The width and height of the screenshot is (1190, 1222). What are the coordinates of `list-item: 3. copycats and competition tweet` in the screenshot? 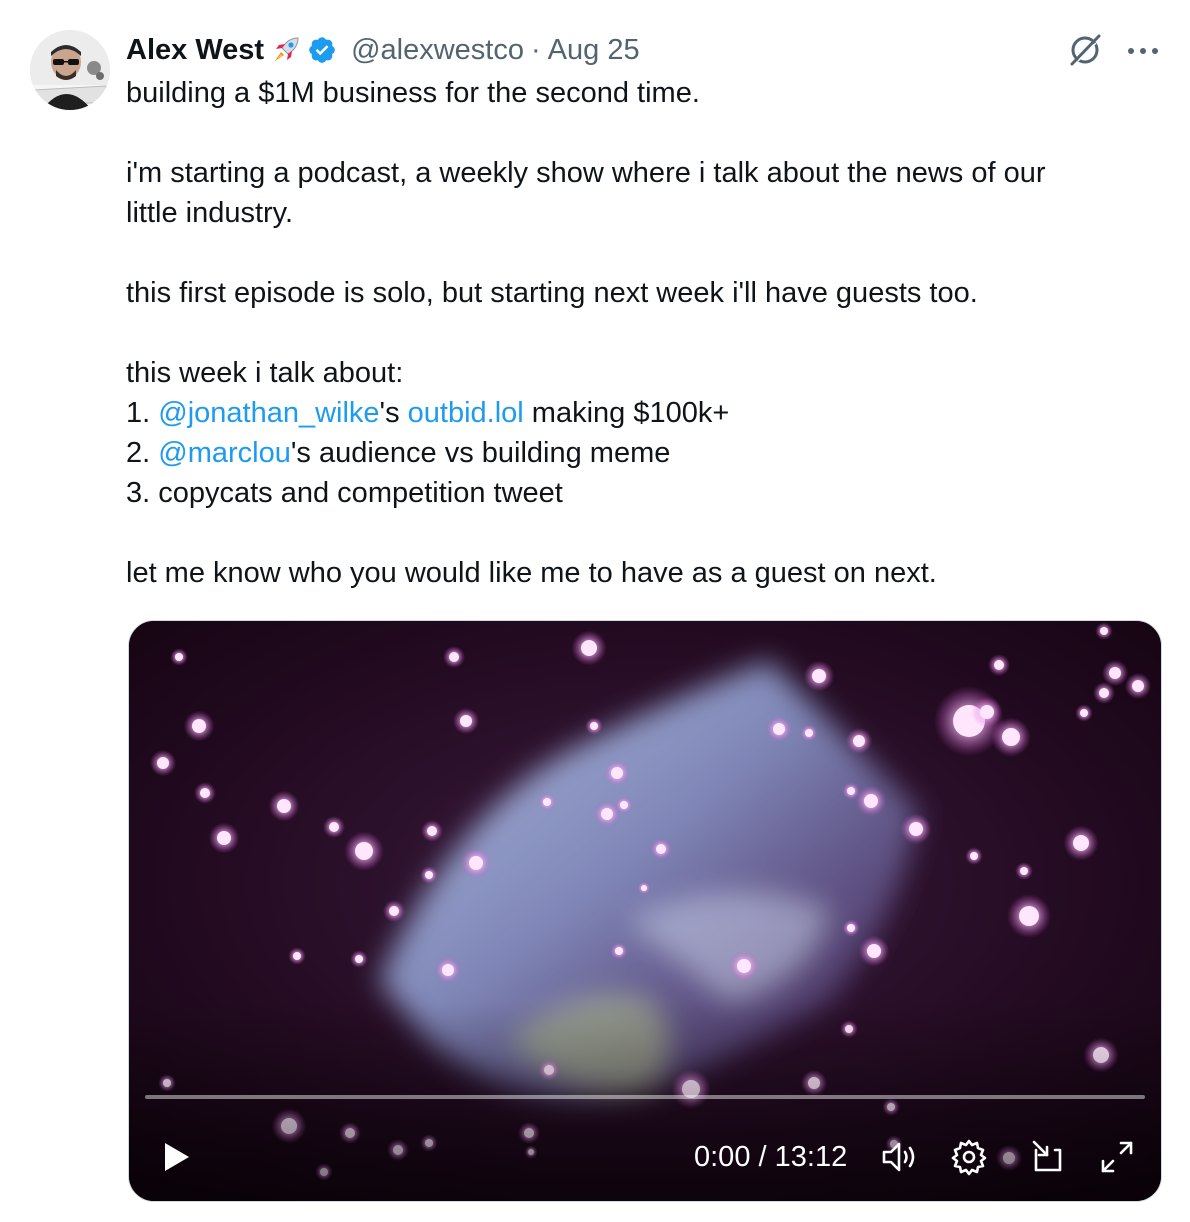 It's located at (344, 493).